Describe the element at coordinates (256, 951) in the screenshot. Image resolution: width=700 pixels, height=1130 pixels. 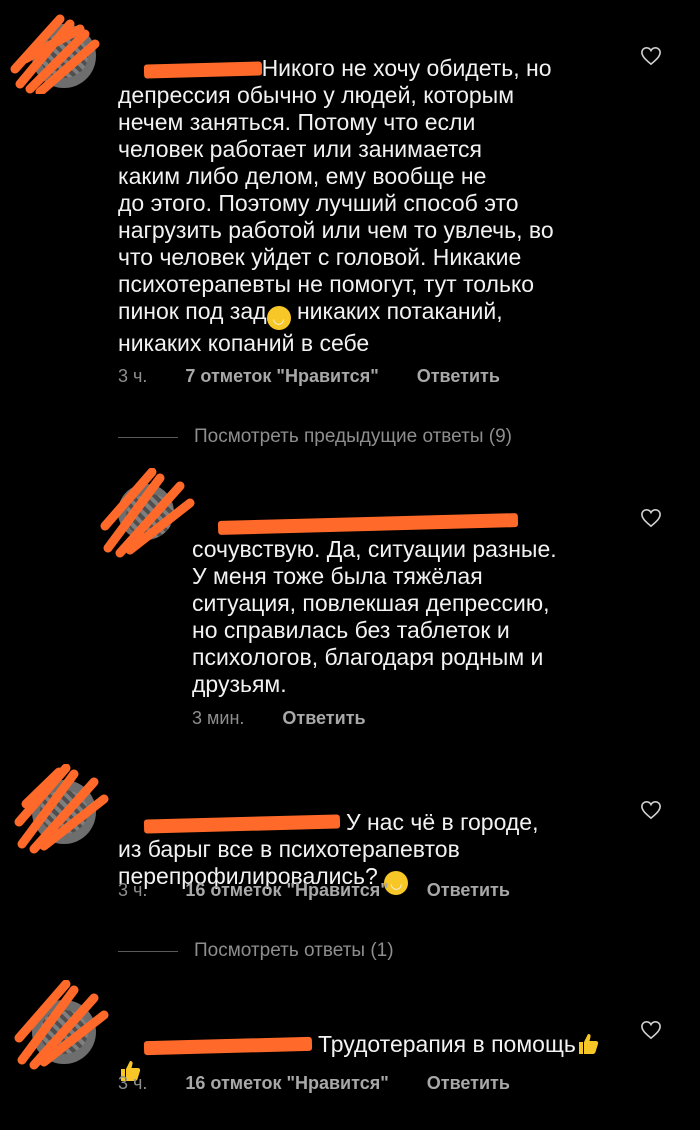
I see `view-replies-button: Посмотреть ответы (1)` at that location.